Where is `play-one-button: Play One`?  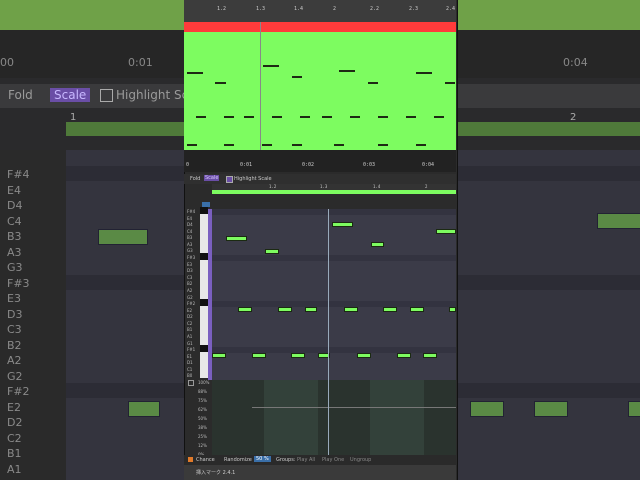 play-one-button: Play One is located at coordinates (333, 460).